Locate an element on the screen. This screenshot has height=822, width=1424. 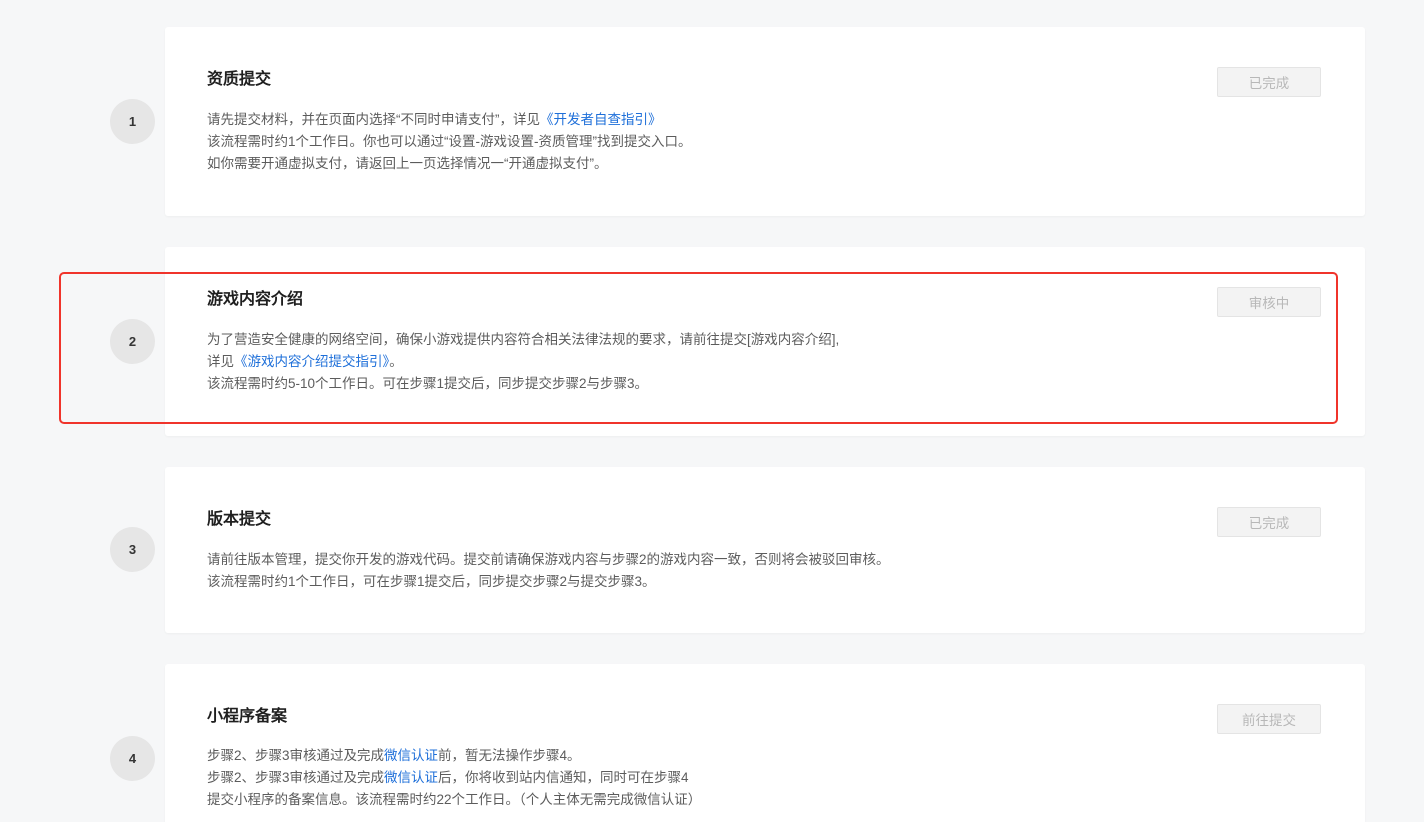
desc-text: 该流程需时约1个工作日。你也可以通过“设置-游戏设置-资质管理”找到提交入口。 is located at coordinates (449, 141).